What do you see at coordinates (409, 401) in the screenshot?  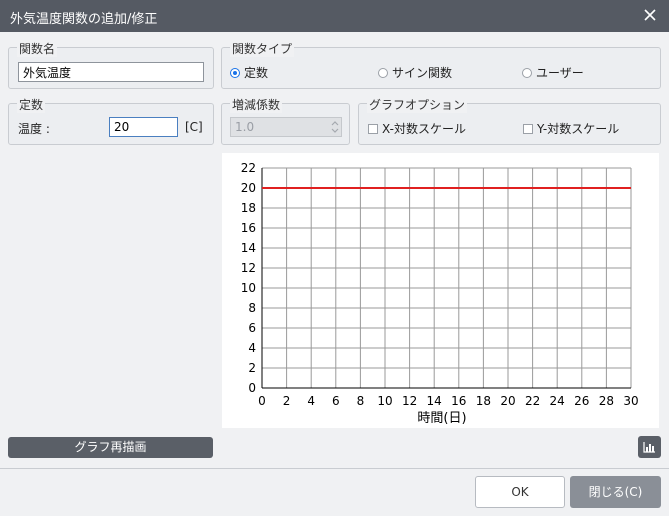 I see `x-tick-label: 12` at bounding box center [409, 401].